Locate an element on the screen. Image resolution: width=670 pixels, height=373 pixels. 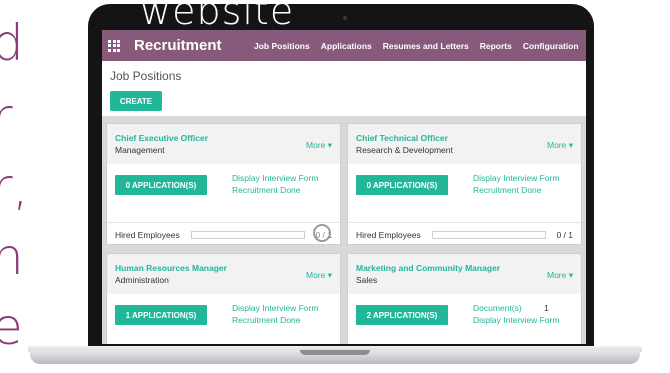
menu-item-job-positions: Job Positions is located at coordinates (282, 46).